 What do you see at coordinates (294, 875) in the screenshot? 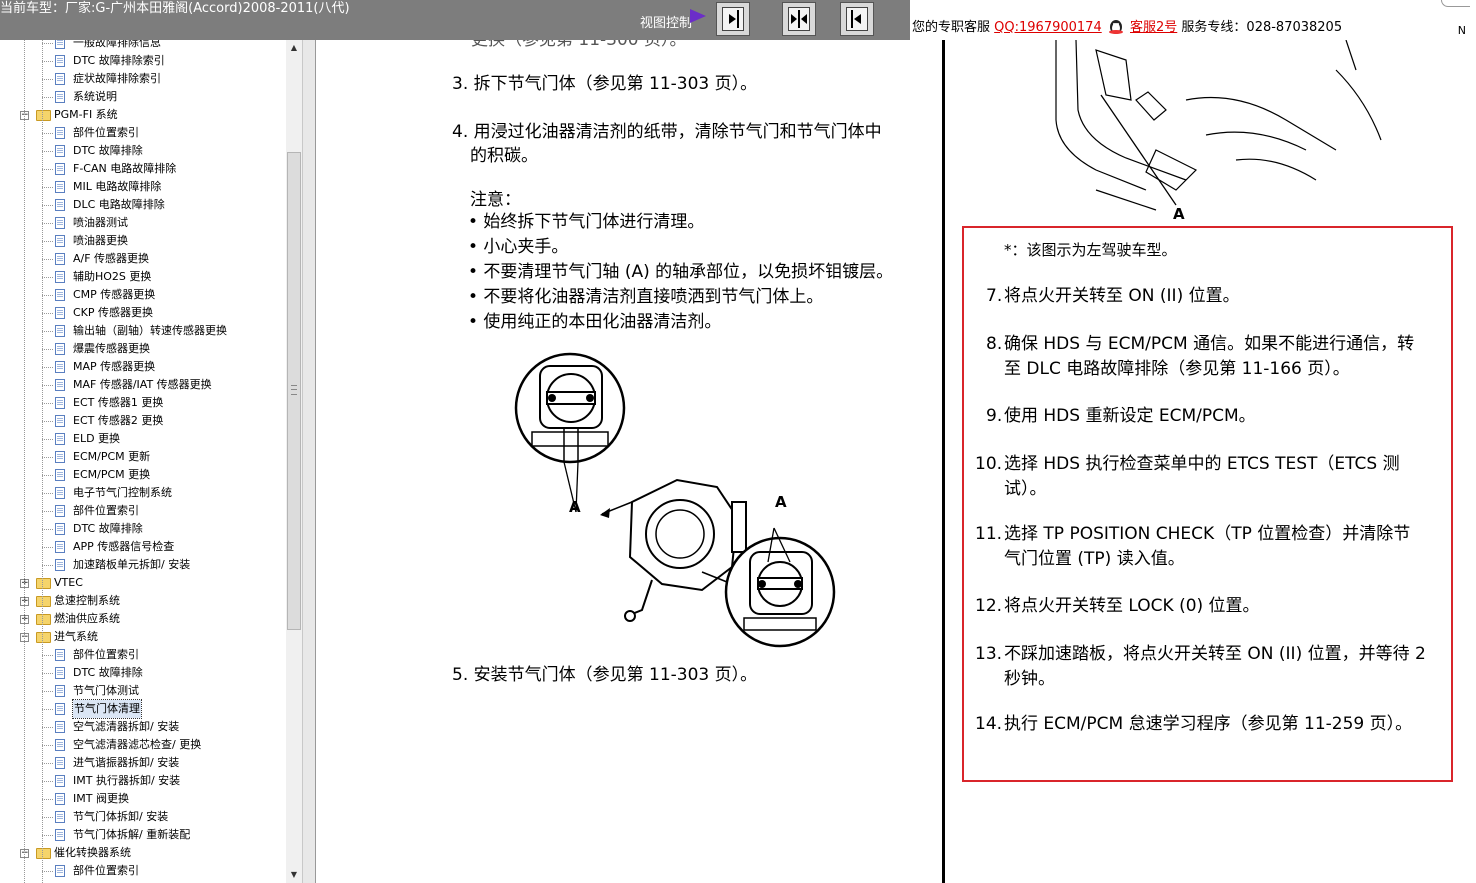
I see `scroll-down-arrow-icon: ▼` at bounding box center [294, 875].